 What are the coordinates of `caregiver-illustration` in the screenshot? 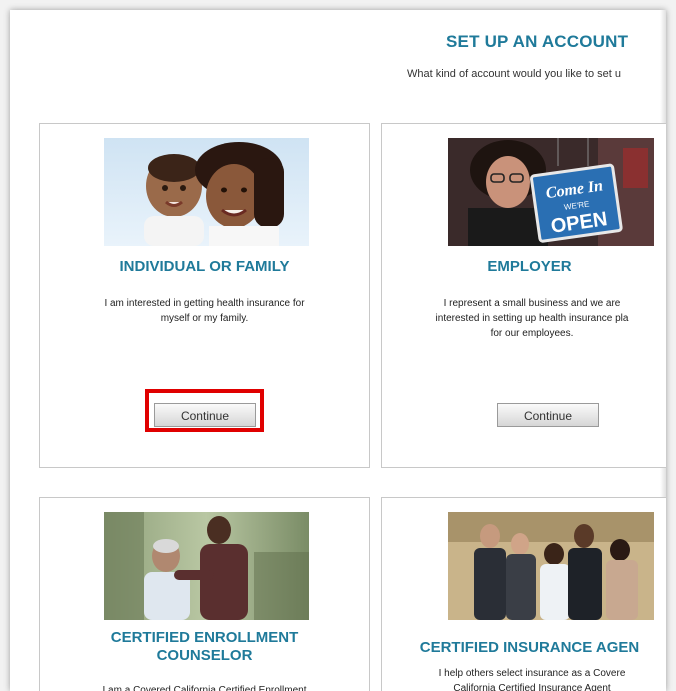 It's located at (206, 566).